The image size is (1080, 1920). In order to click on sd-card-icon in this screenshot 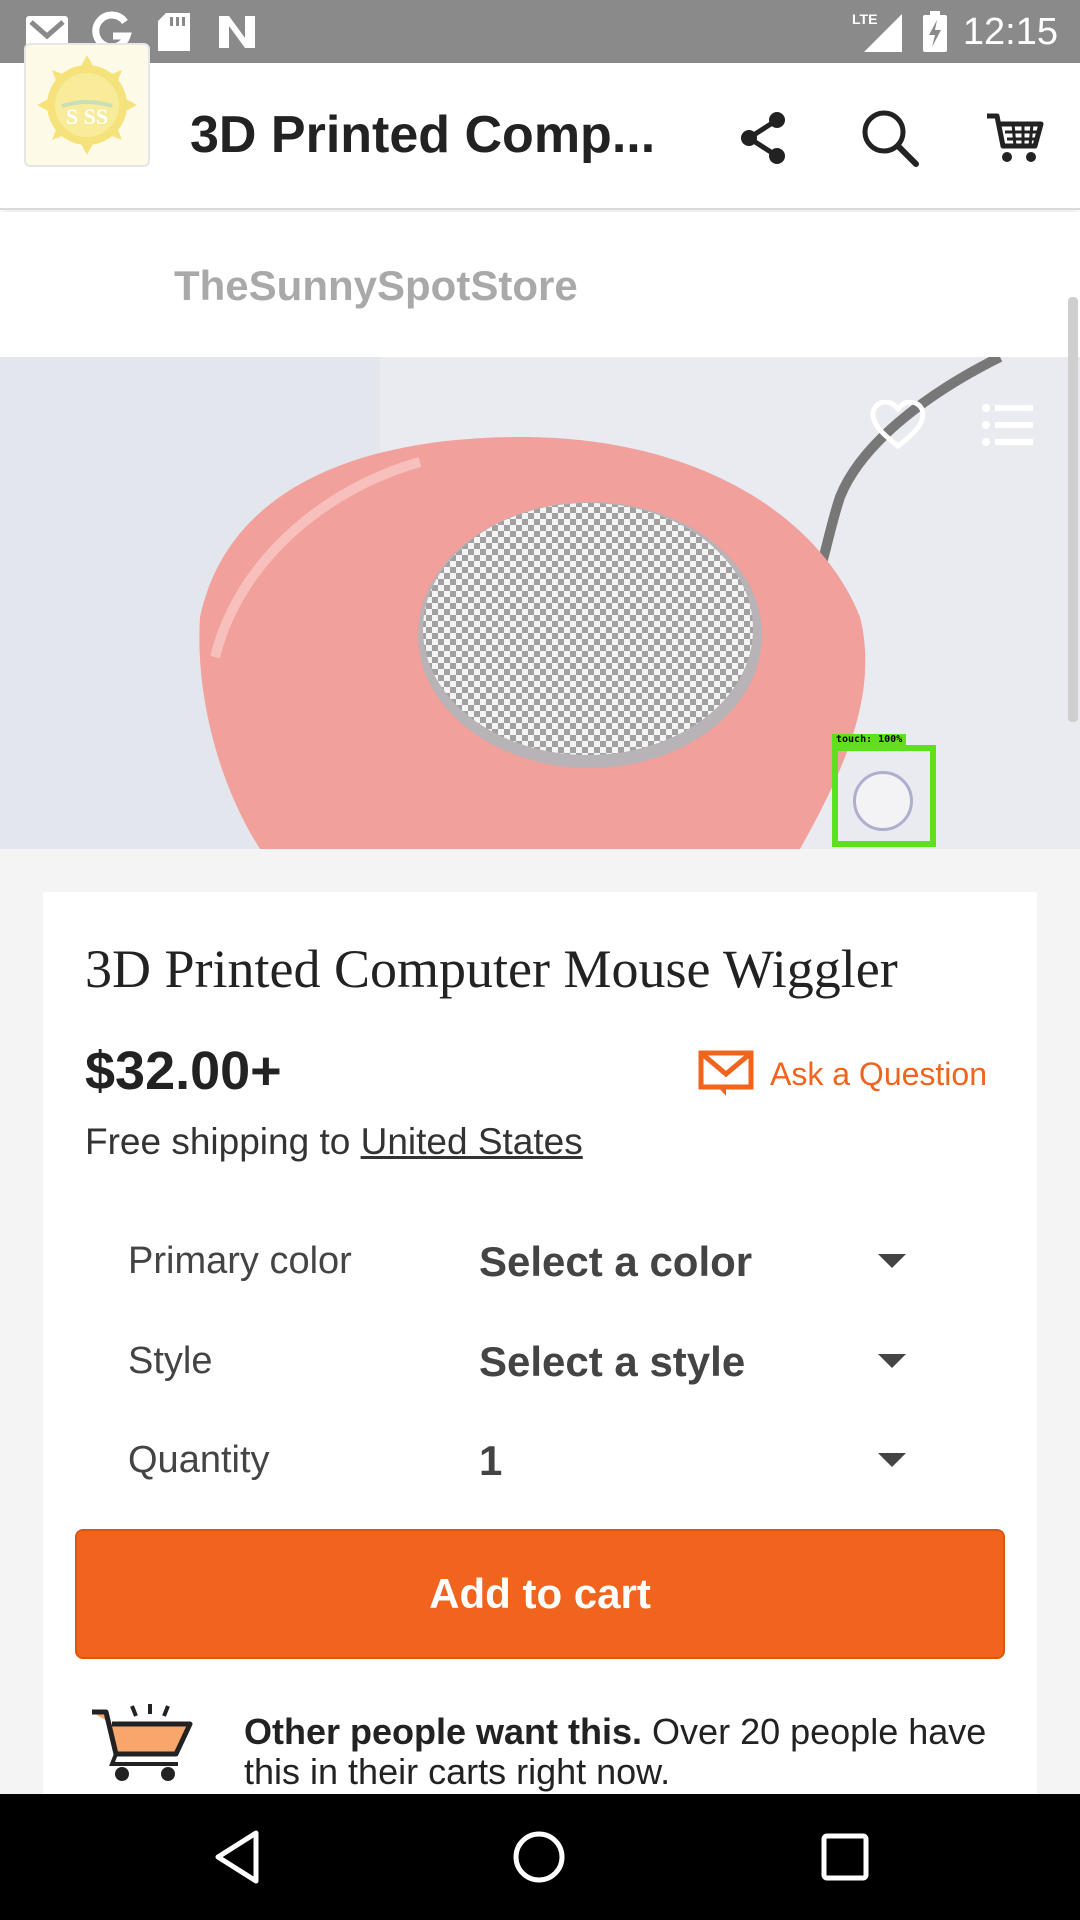, I will do `click(174, 32)`.